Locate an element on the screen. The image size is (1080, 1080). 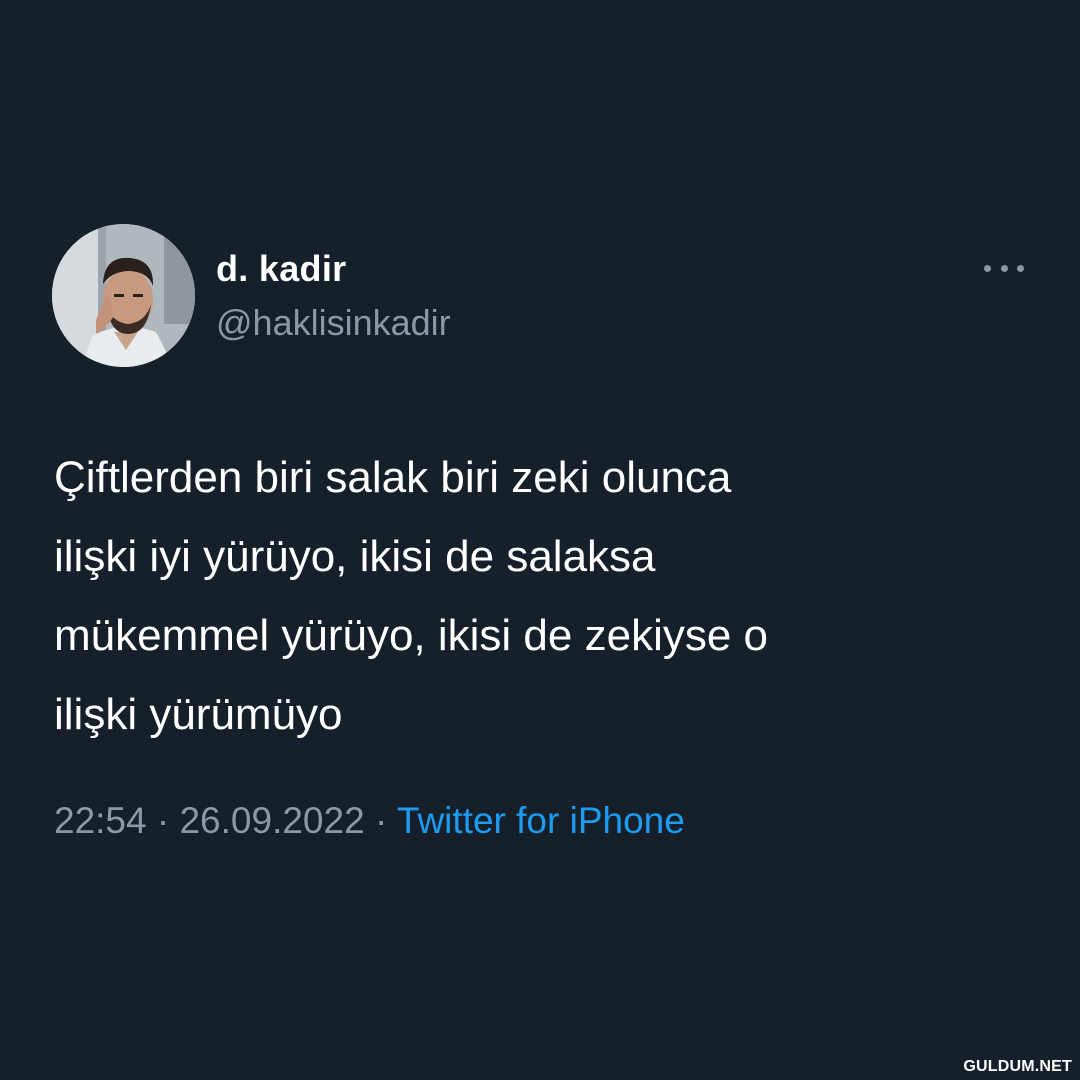
tweet-text-line: ilişki yürümüyo is located at coordinates (198, 714).